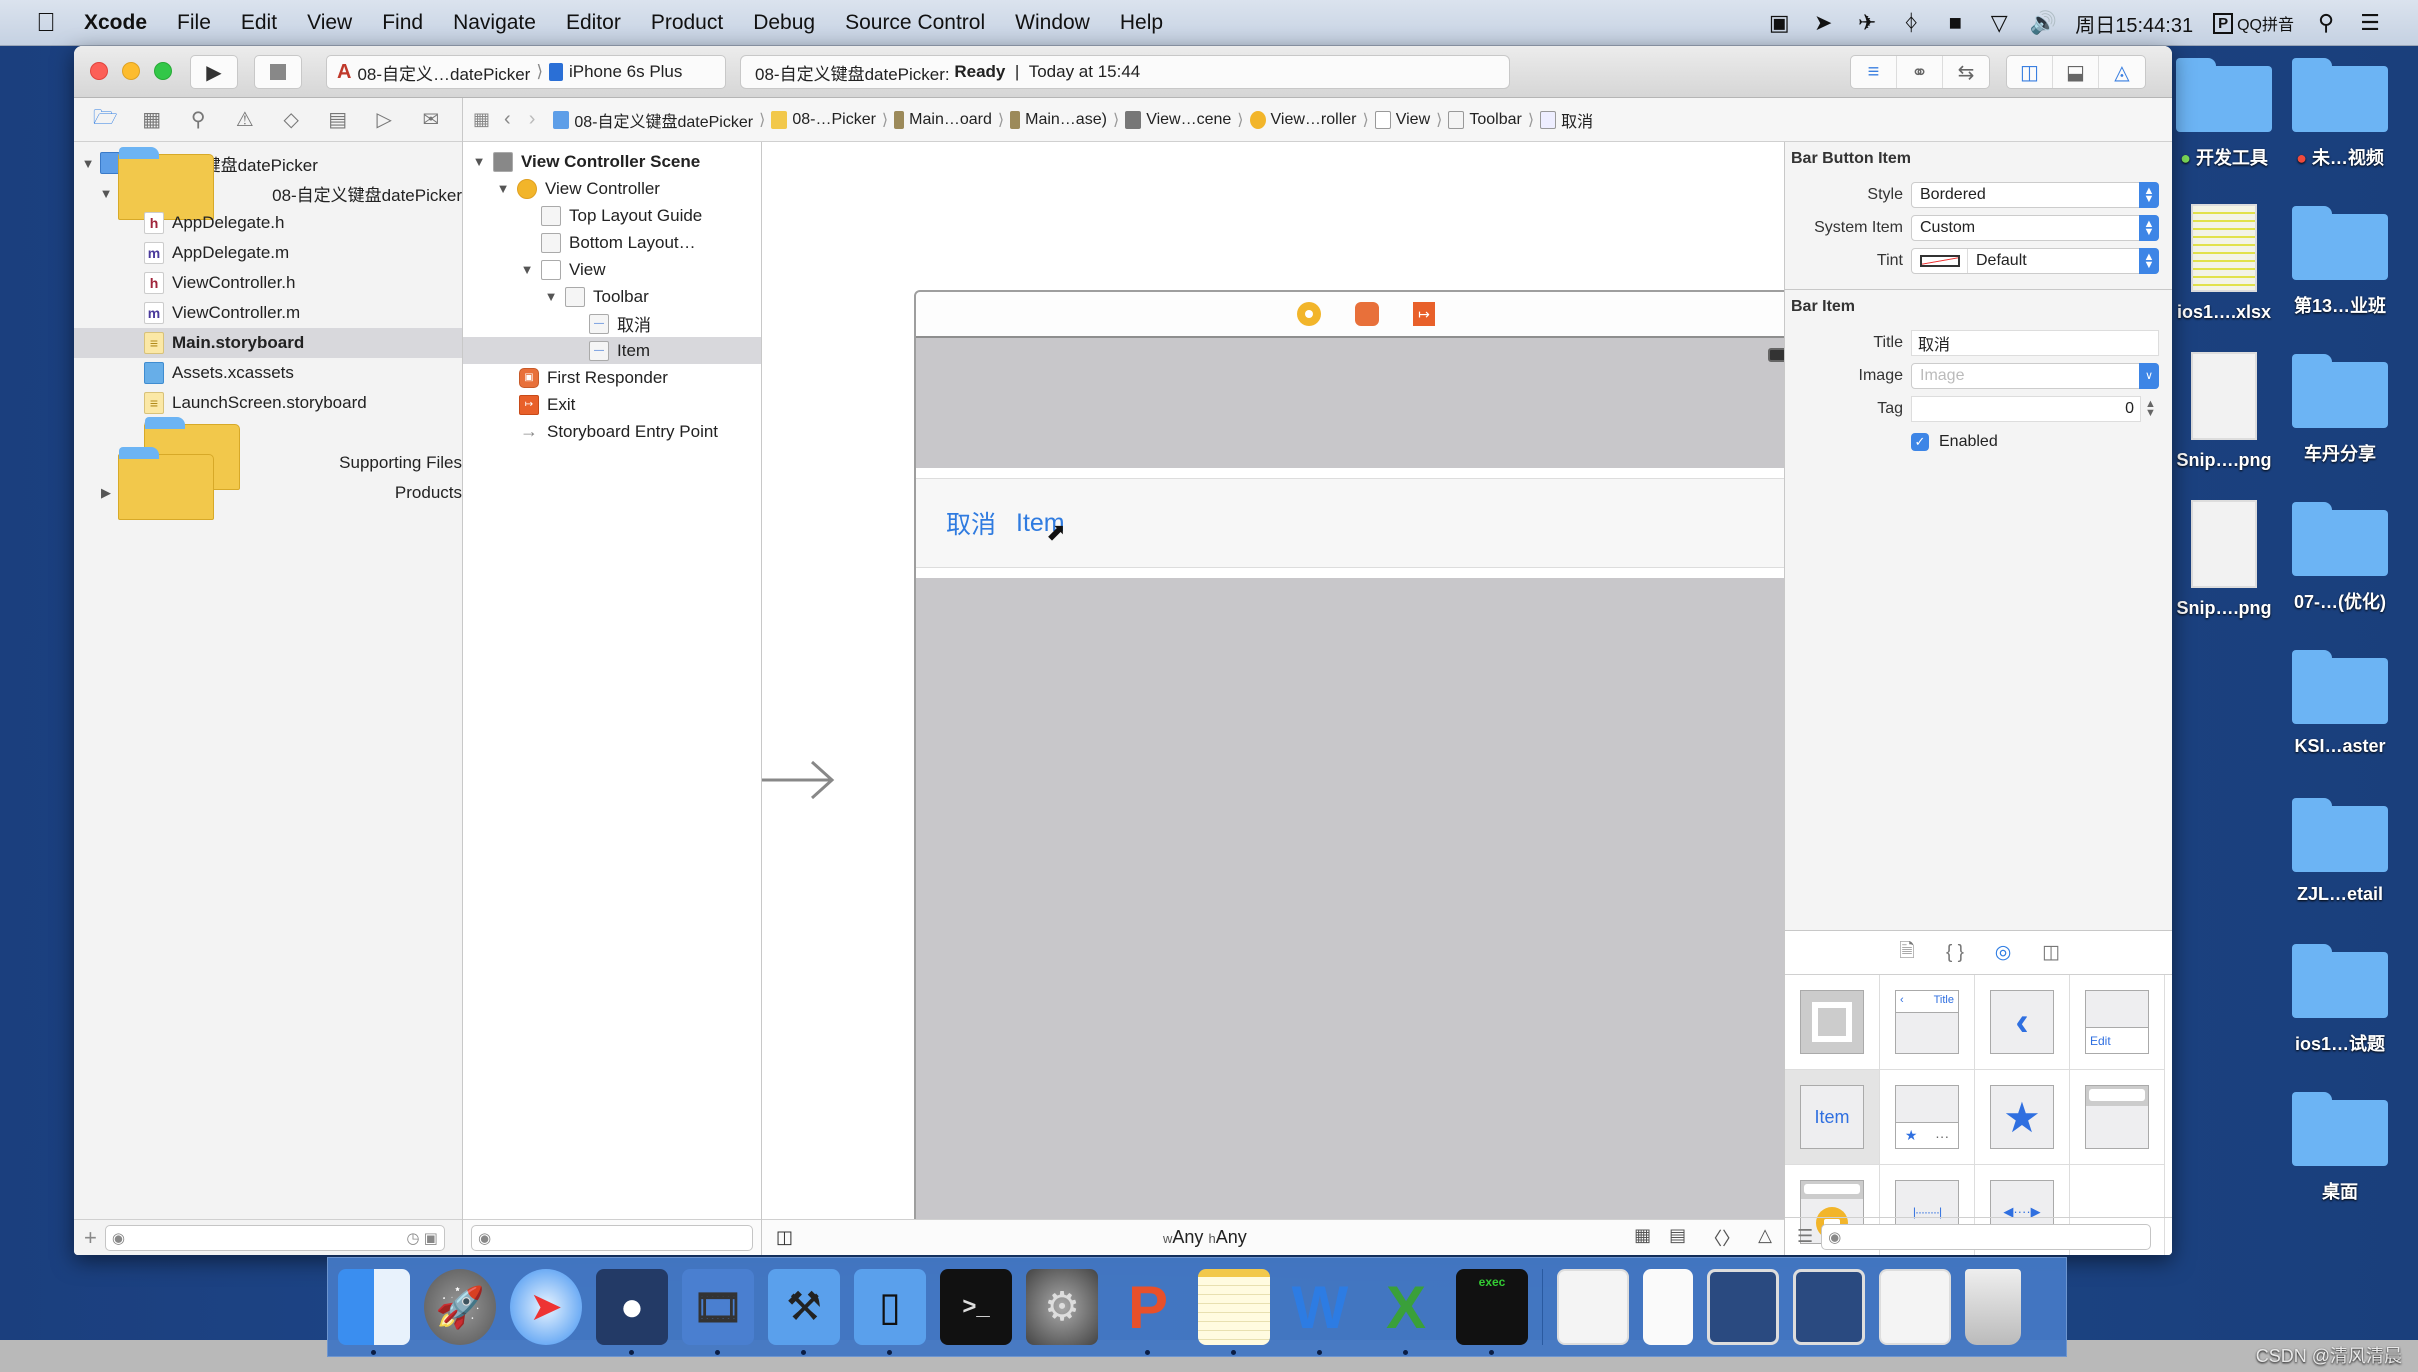 Image resolution: width=2418 pixels, height=1372 pixels. I want to click on dock-wps-presentation-icon: P, so click(1148, 1312).